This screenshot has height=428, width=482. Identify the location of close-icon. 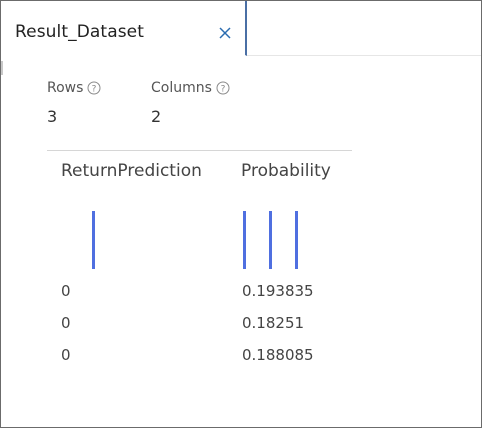
(225, 33).